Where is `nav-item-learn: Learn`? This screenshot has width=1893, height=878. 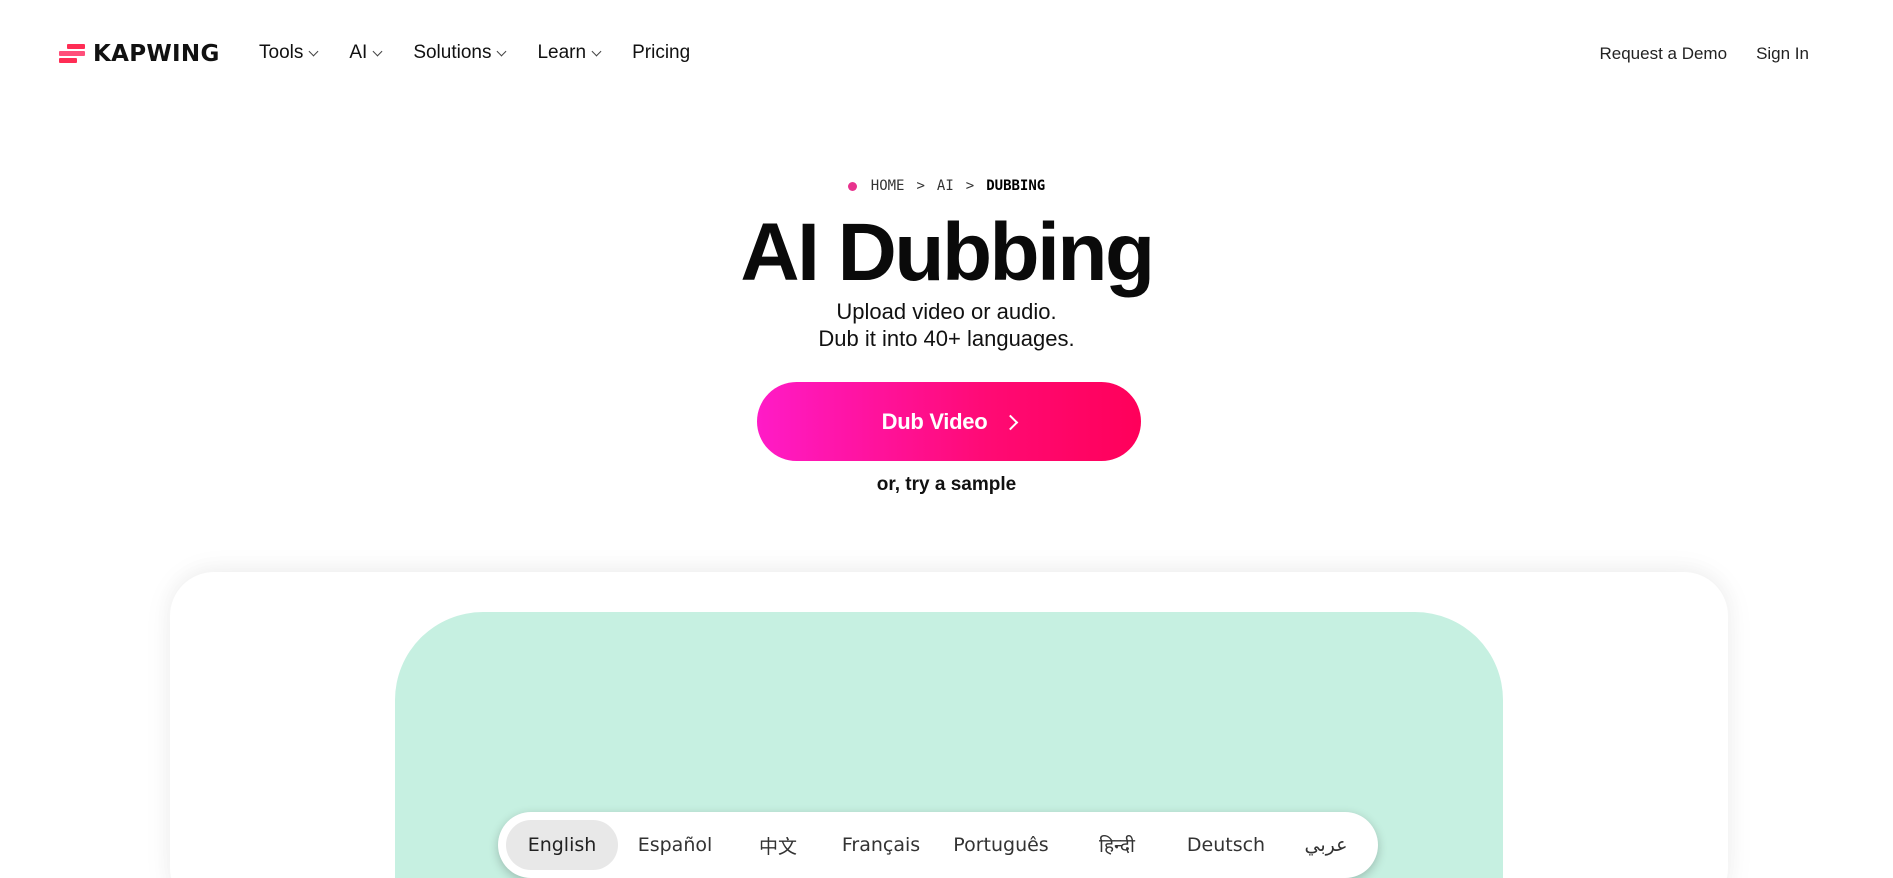 nav-item-learn: Learn is located at coordinates (569, 53).